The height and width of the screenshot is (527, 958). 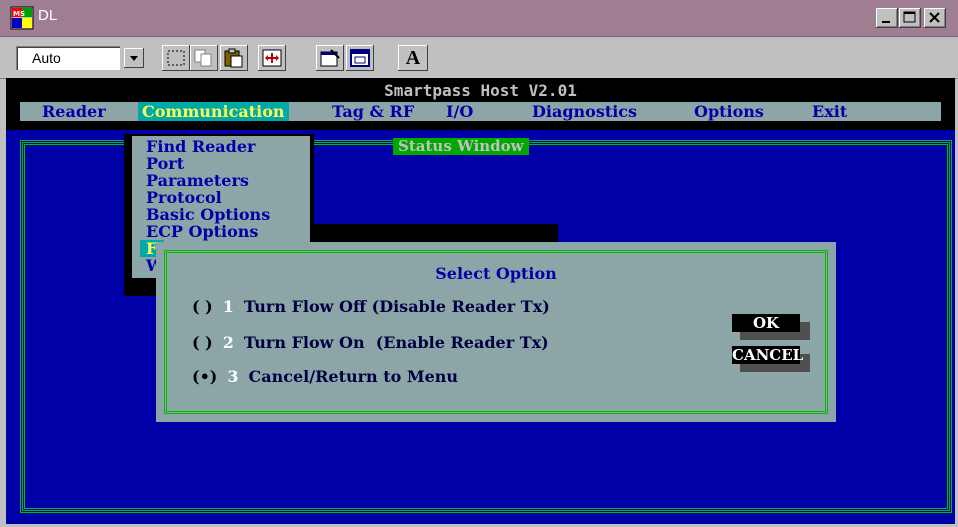 What do you see at coordinates (233, 376) in the screenshot?
I see `option-number: 3` at bounding box center [233, 376].